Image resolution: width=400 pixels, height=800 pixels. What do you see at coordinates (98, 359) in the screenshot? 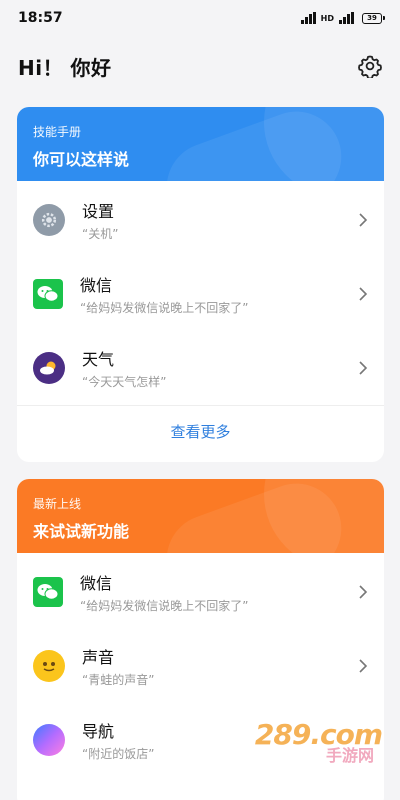
I see `skill-name: 天气` at bounding box center [98, 359].